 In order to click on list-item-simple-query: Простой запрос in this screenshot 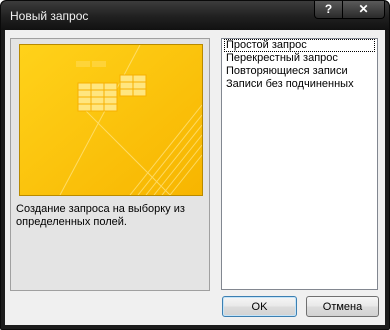, I will do `click(299, 45)`.